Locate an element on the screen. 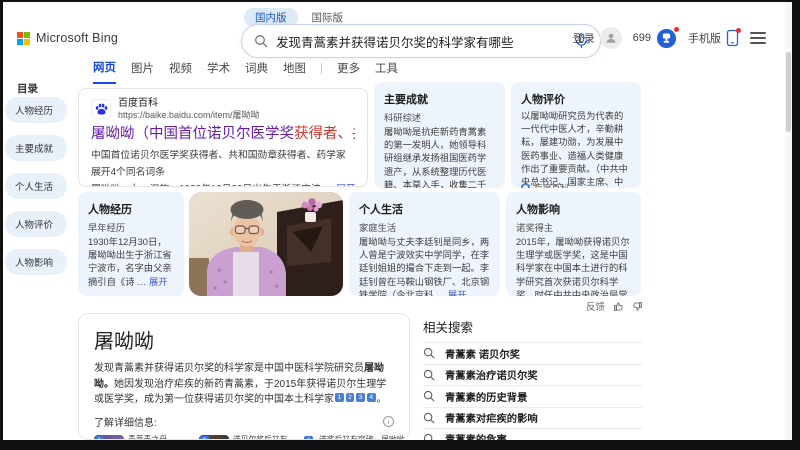  related-search-item: 青蒿素治疗诺贝尔奖 is located at coordinates (532, 374).